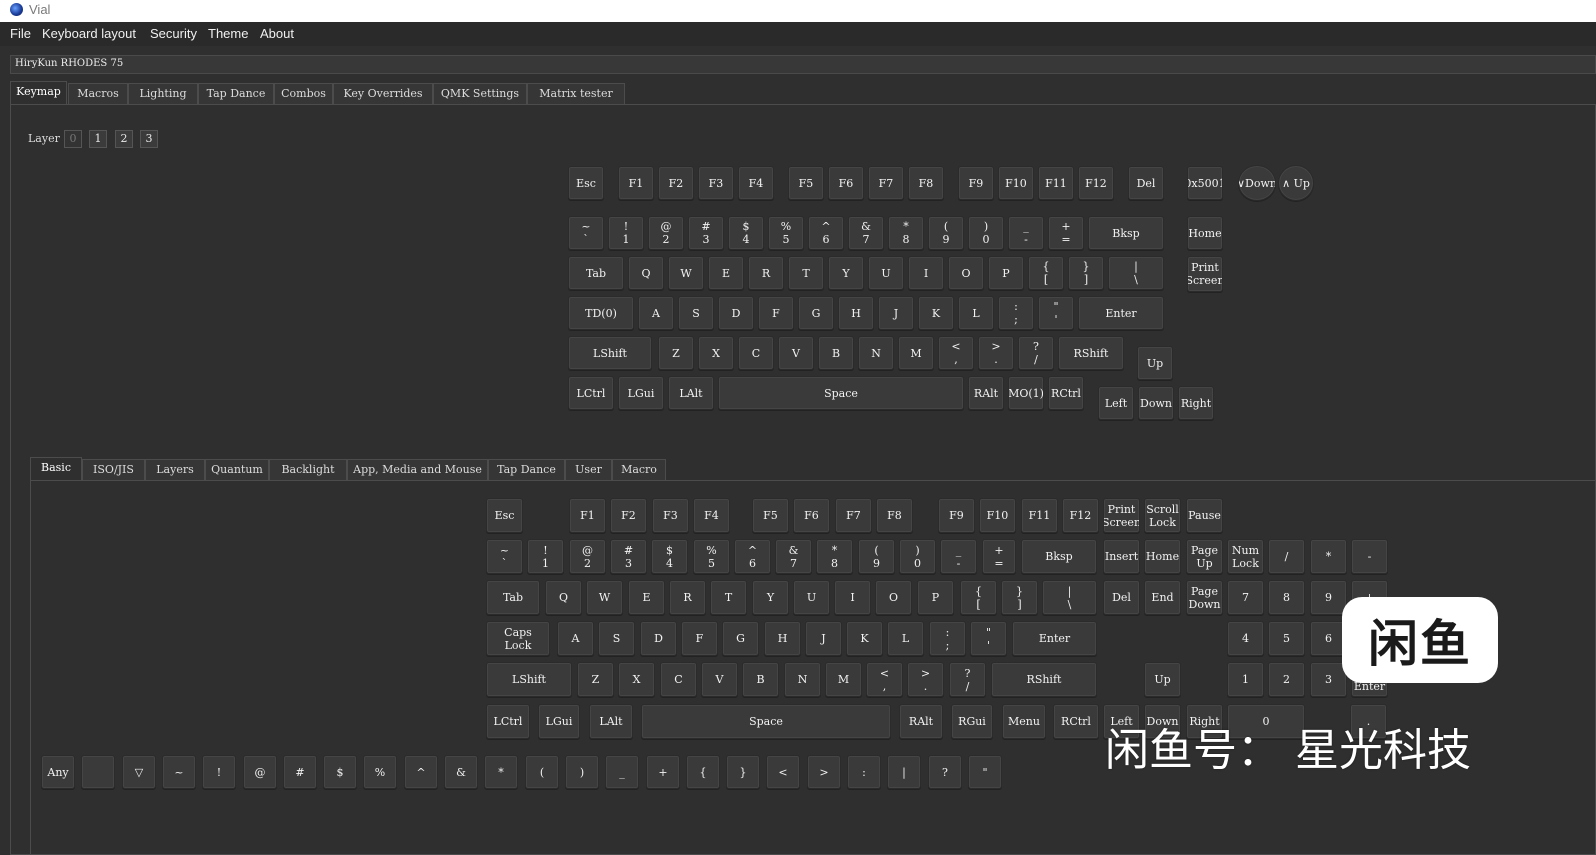  I want to click on palette-key-t: T, so click(728, 597).